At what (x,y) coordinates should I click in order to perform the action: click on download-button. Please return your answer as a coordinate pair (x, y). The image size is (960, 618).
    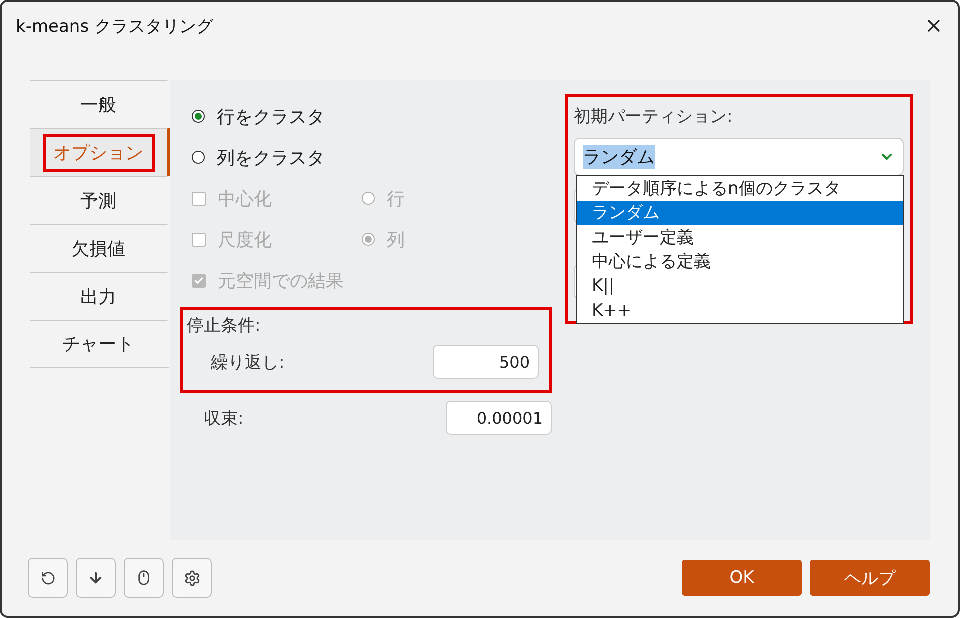
    Looking at the image, I should click on (96, 578).